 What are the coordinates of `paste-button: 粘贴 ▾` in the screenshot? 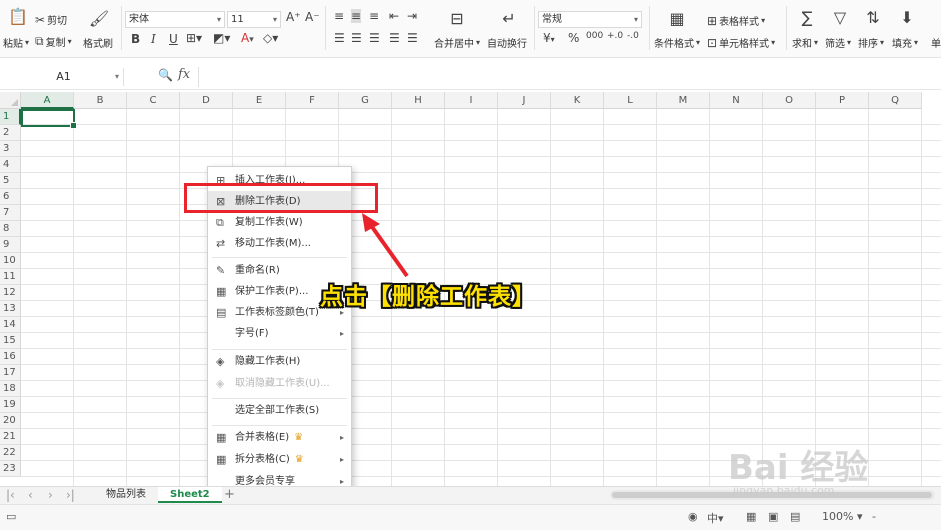 It's located at (16, 42).